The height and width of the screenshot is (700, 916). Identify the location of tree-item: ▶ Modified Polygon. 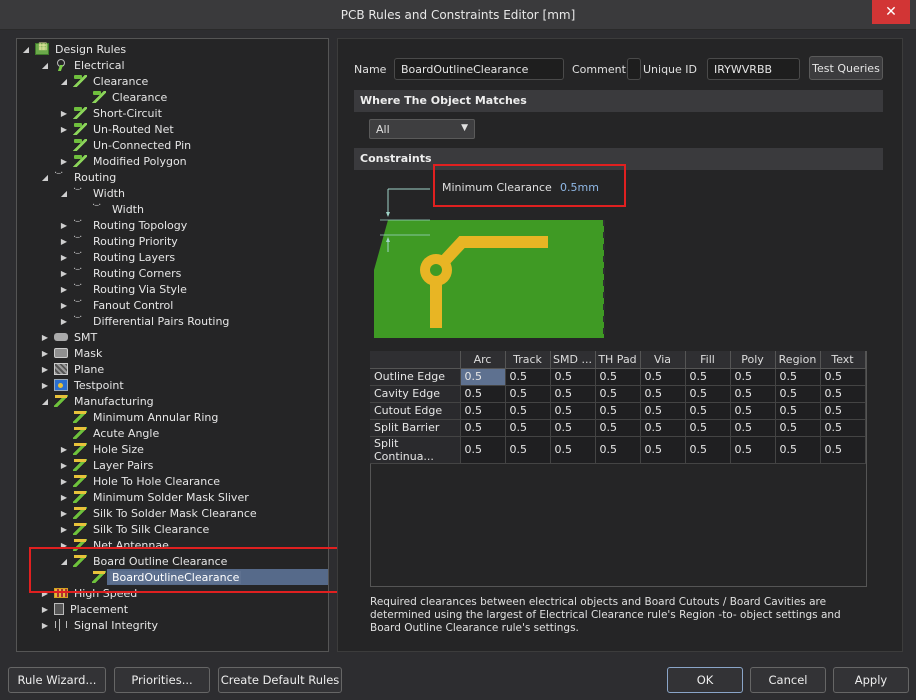
(124, 161).